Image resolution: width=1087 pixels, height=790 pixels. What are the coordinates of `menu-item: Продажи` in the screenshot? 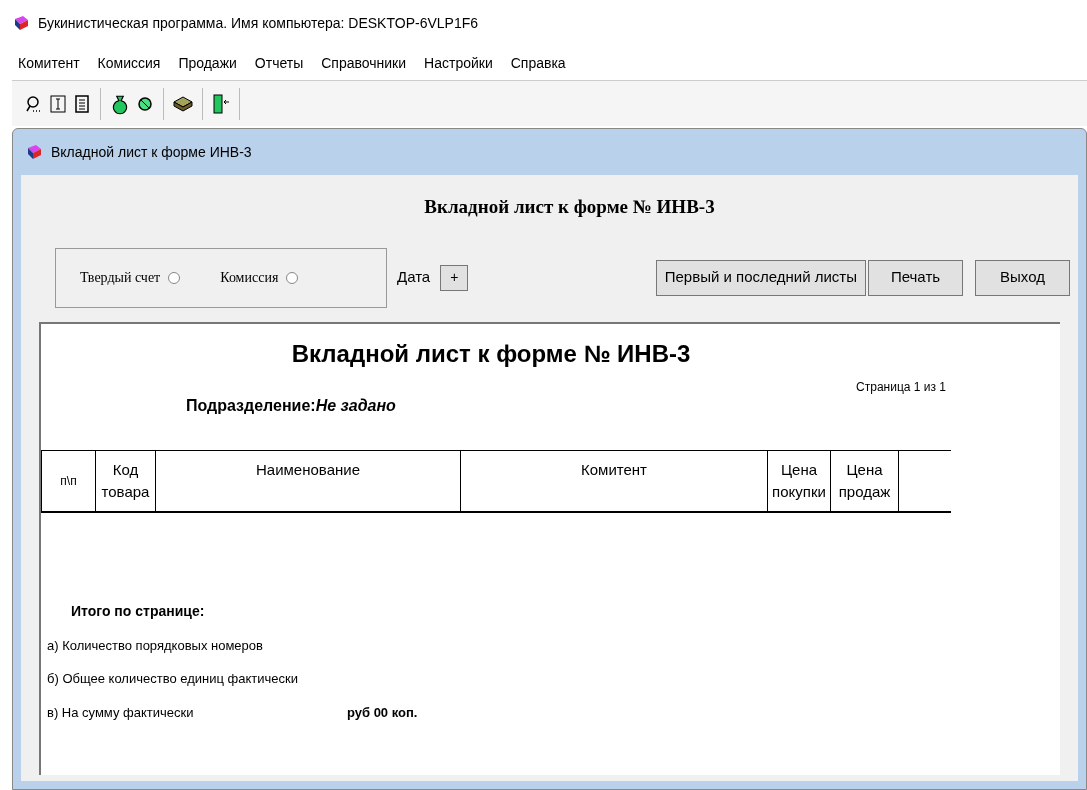 It's located at (207, 63).